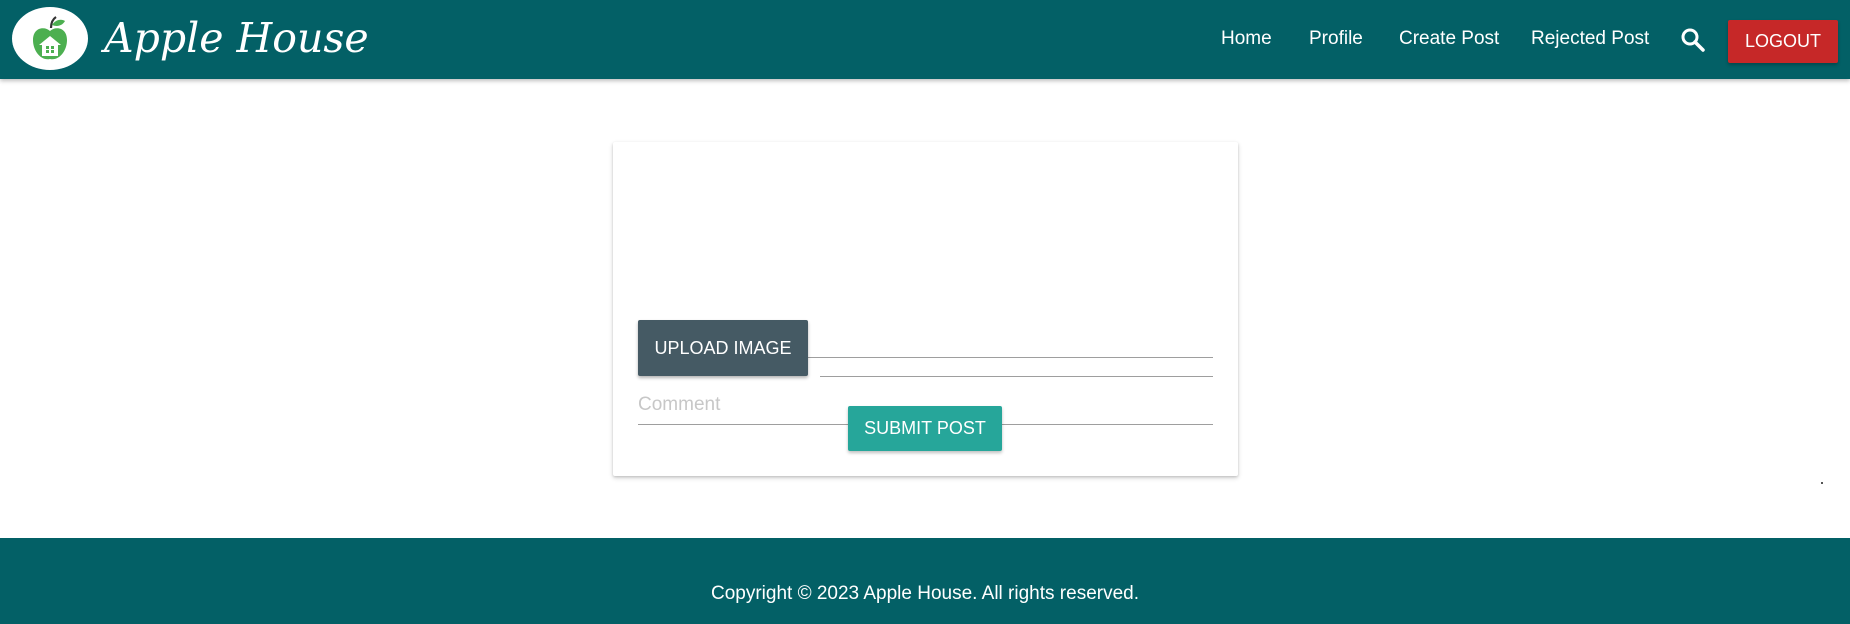 The image size is (1850, 624). I want to click on nav-profile: Profile, so click(1336, 39).